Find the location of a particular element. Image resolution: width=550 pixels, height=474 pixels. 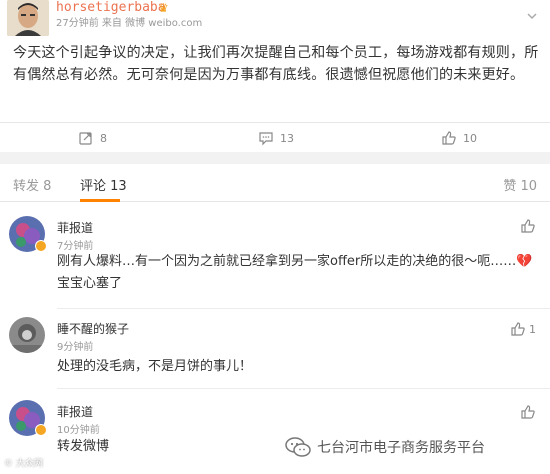

broken-heart-icon: 💔 is located at coordinates (524, 261).